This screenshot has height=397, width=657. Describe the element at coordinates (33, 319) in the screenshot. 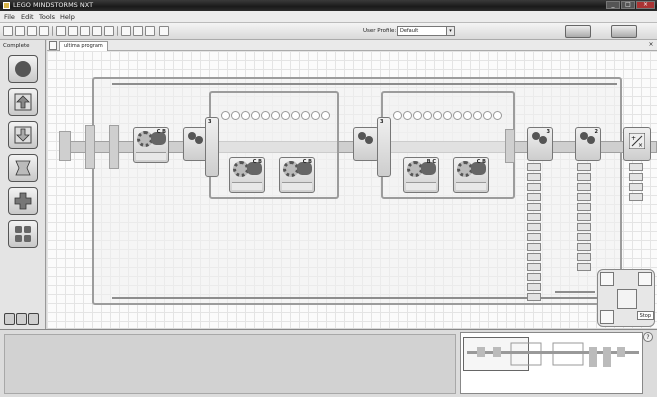

I see `custom-palette-tab` at that location.